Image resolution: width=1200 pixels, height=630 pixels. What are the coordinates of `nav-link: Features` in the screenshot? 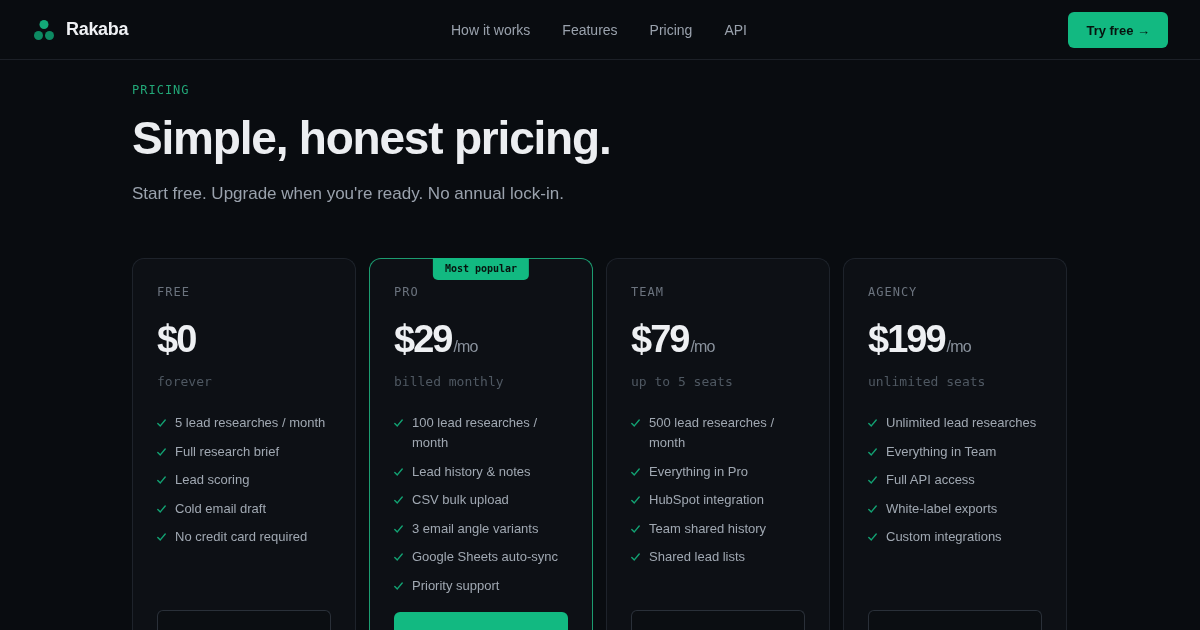 It's located at (590, 29).